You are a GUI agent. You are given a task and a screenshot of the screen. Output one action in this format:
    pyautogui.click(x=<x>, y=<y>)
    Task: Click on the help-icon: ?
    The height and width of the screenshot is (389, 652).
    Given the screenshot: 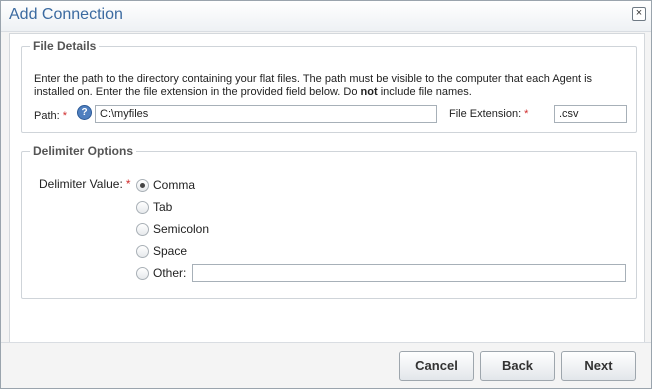 What is the action you would take?
    pyautogui.click(x=84, y=112)
    